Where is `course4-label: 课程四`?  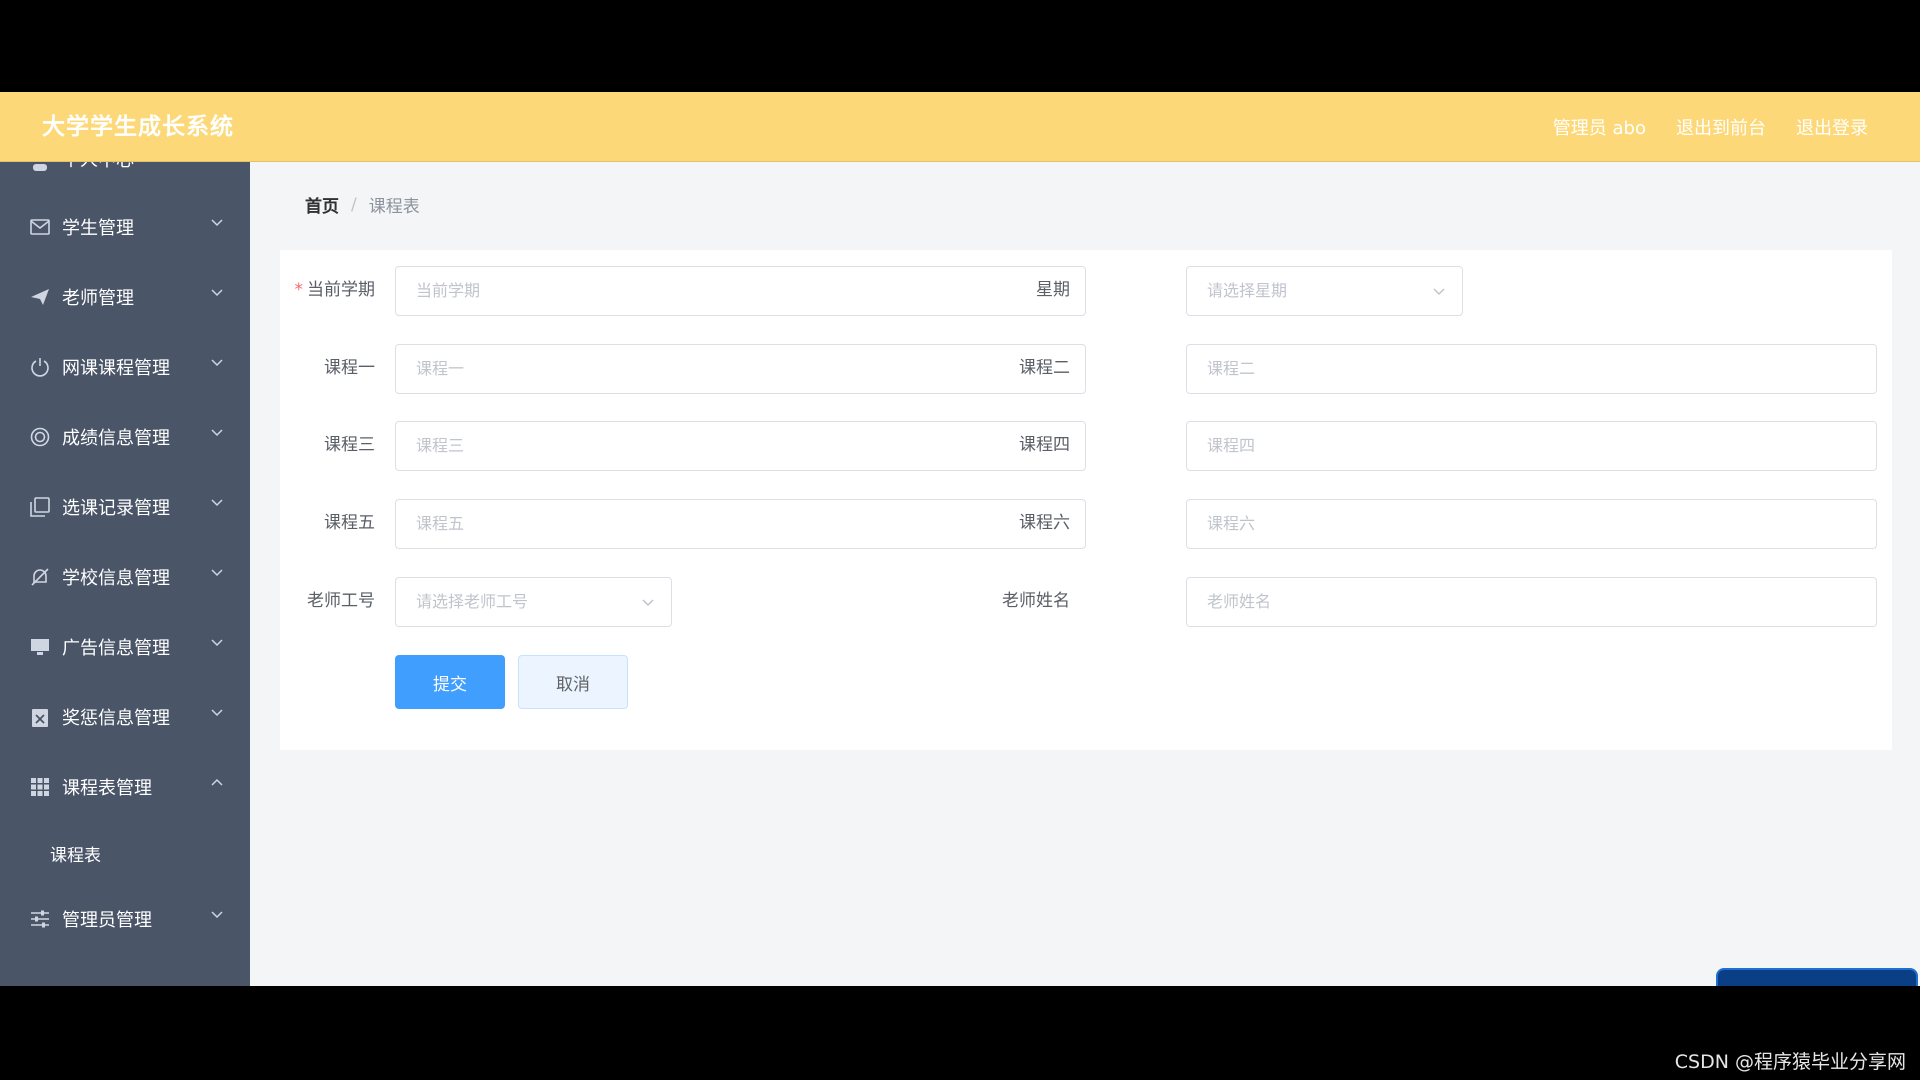
course4-label: 课程四 is located at coordinates (1044, 445).